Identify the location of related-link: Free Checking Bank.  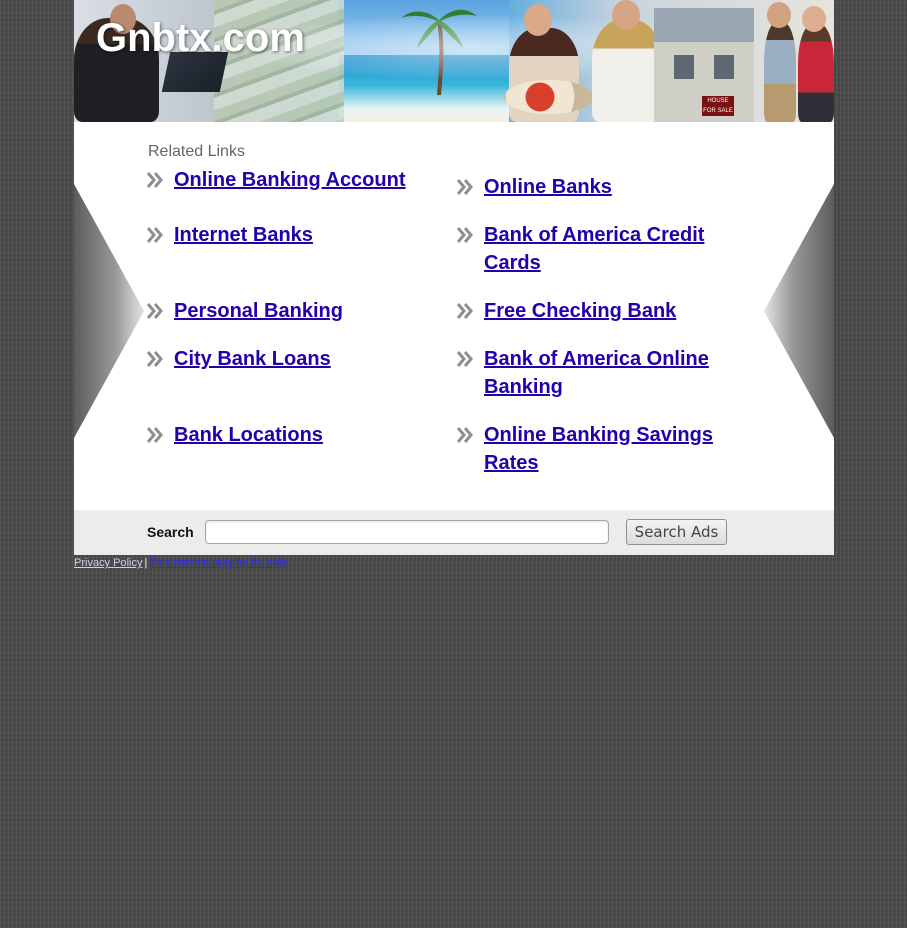
(602, 311).